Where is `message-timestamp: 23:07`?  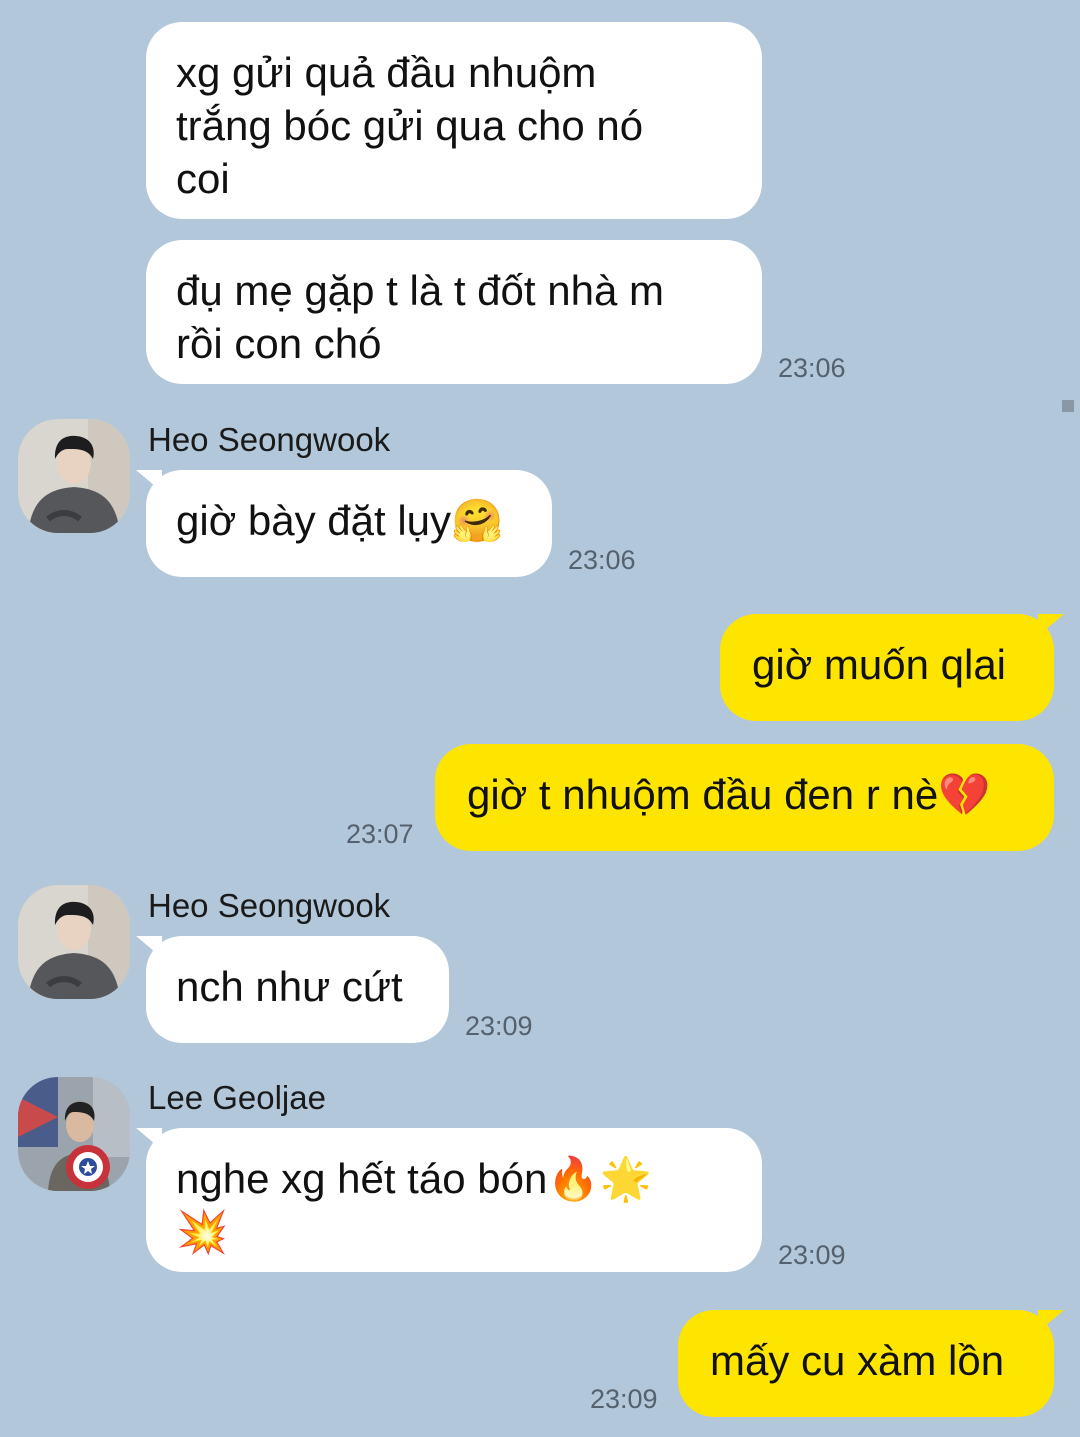 message-timestamp: 23:07 is located at coordinates (380, 834).